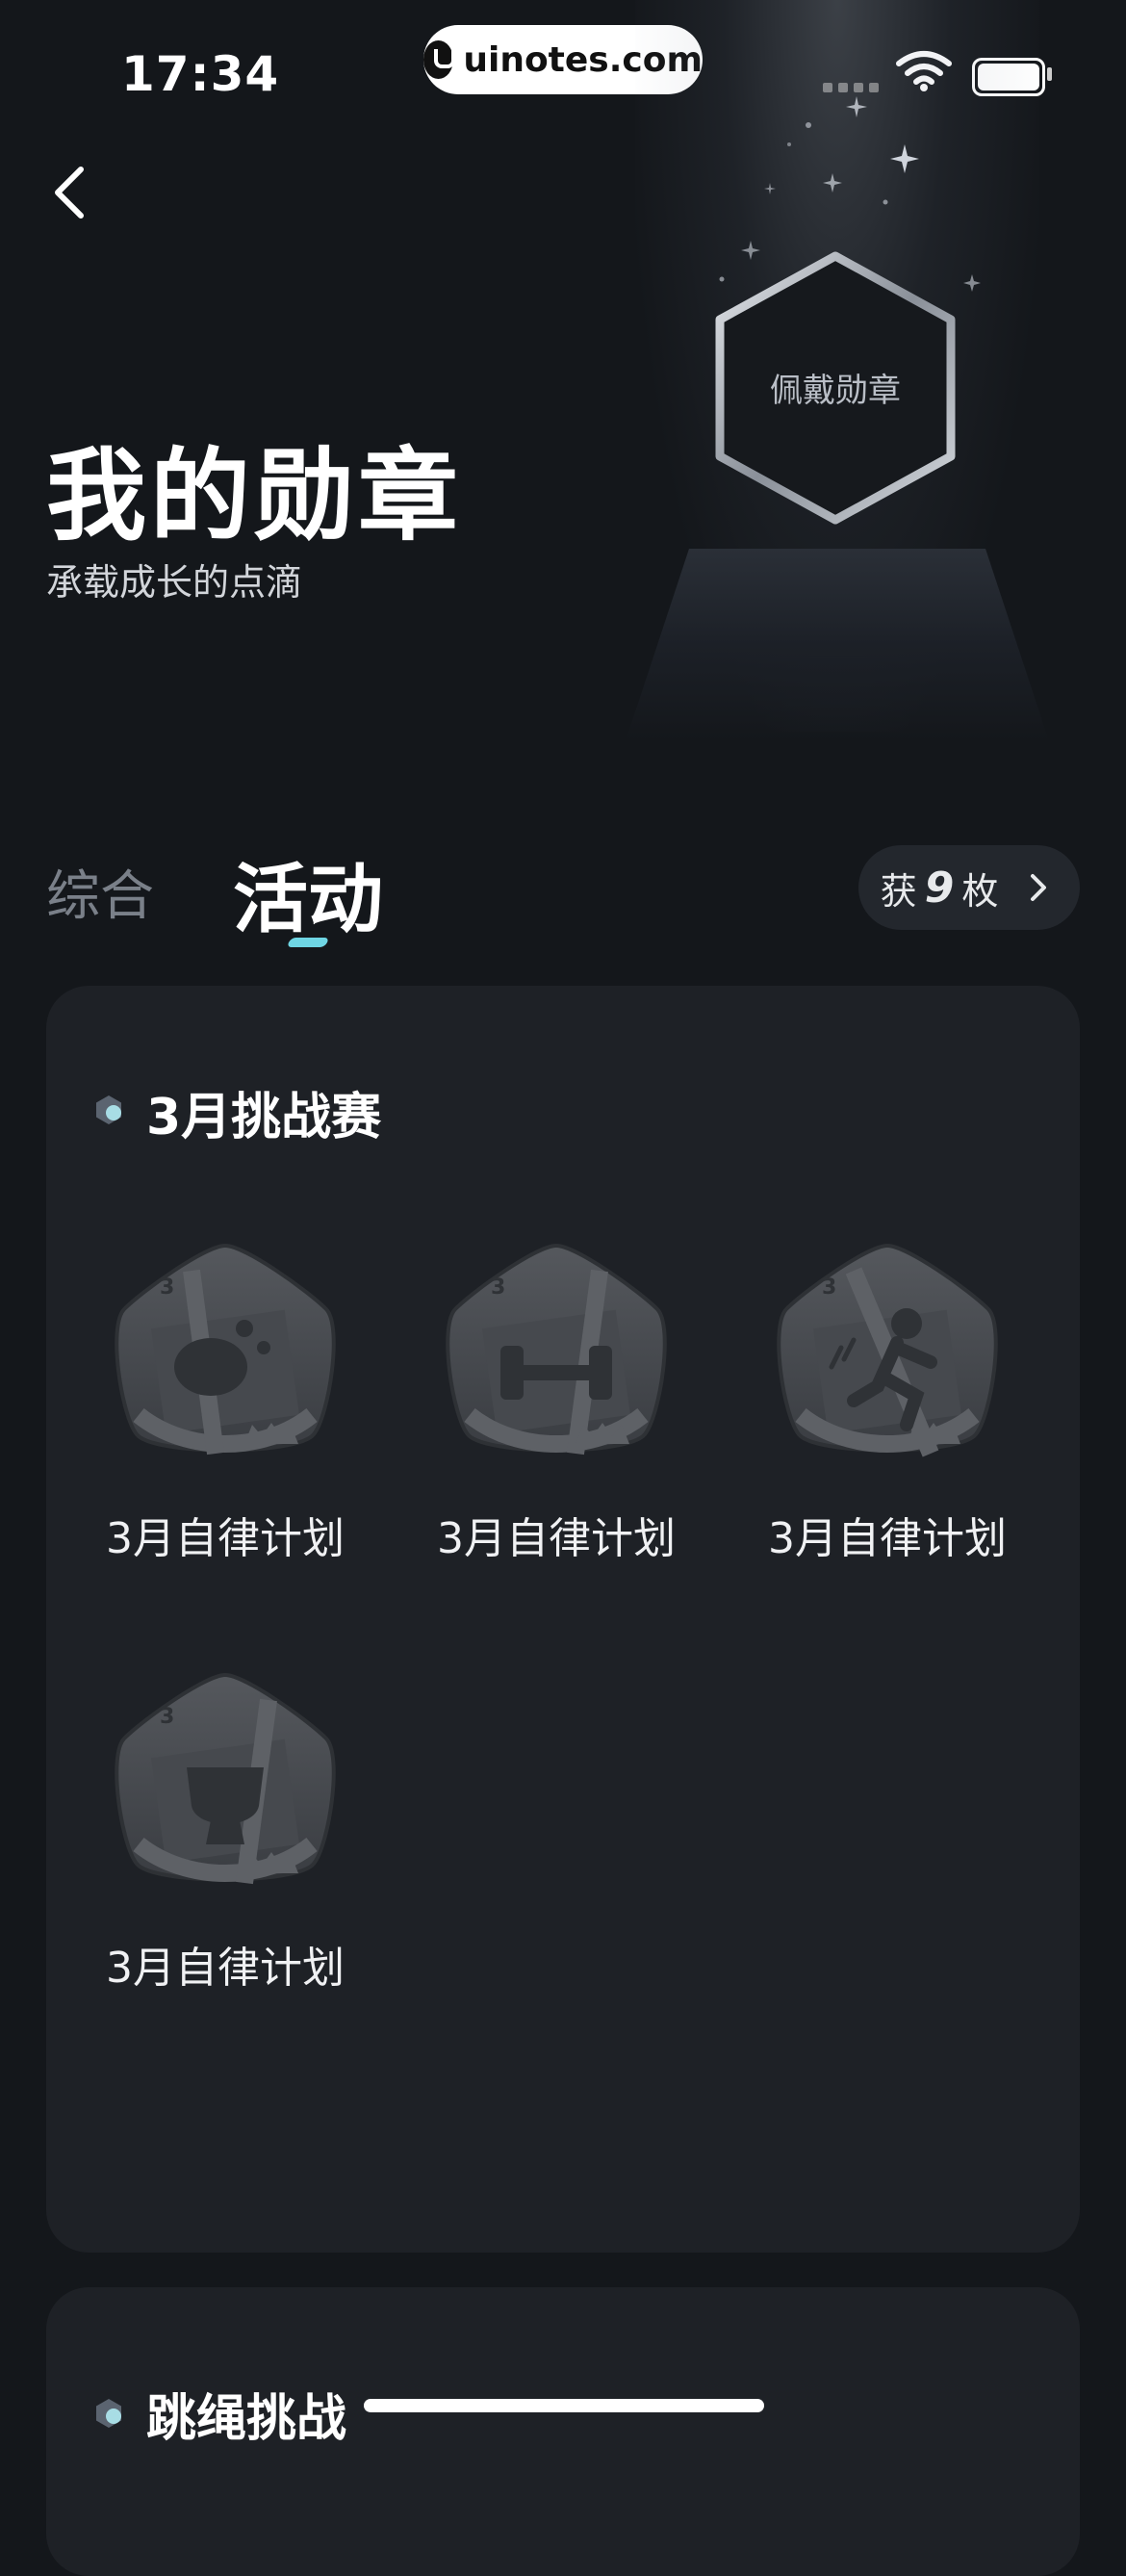  Describe the element at coordinates (980, 891) in the screenshot. I see `count-suffix: 枚` at that location.